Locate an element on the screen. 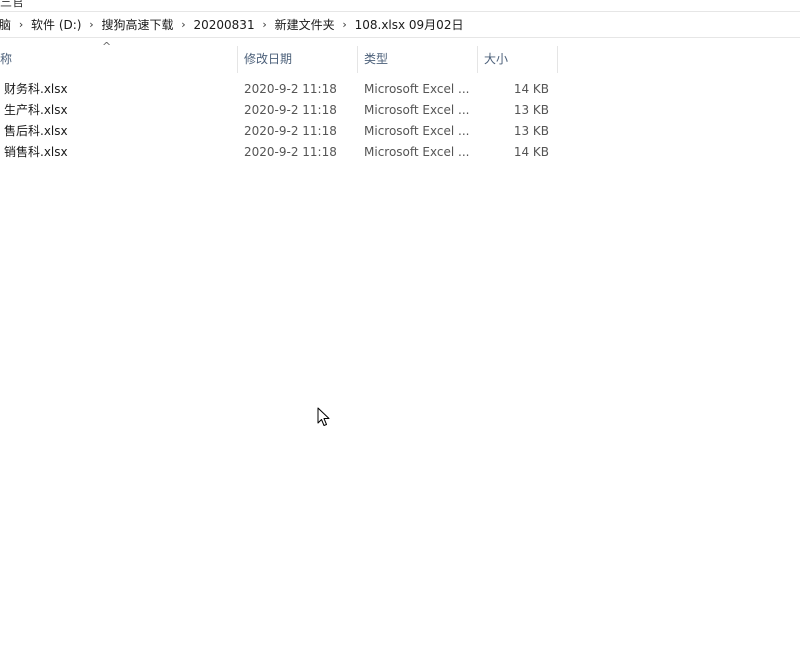 The width and height of the screenshot is (800, 670). breadcrumb-sogou-download: 搜狗高速下载 is located at coordinates (137, 24).